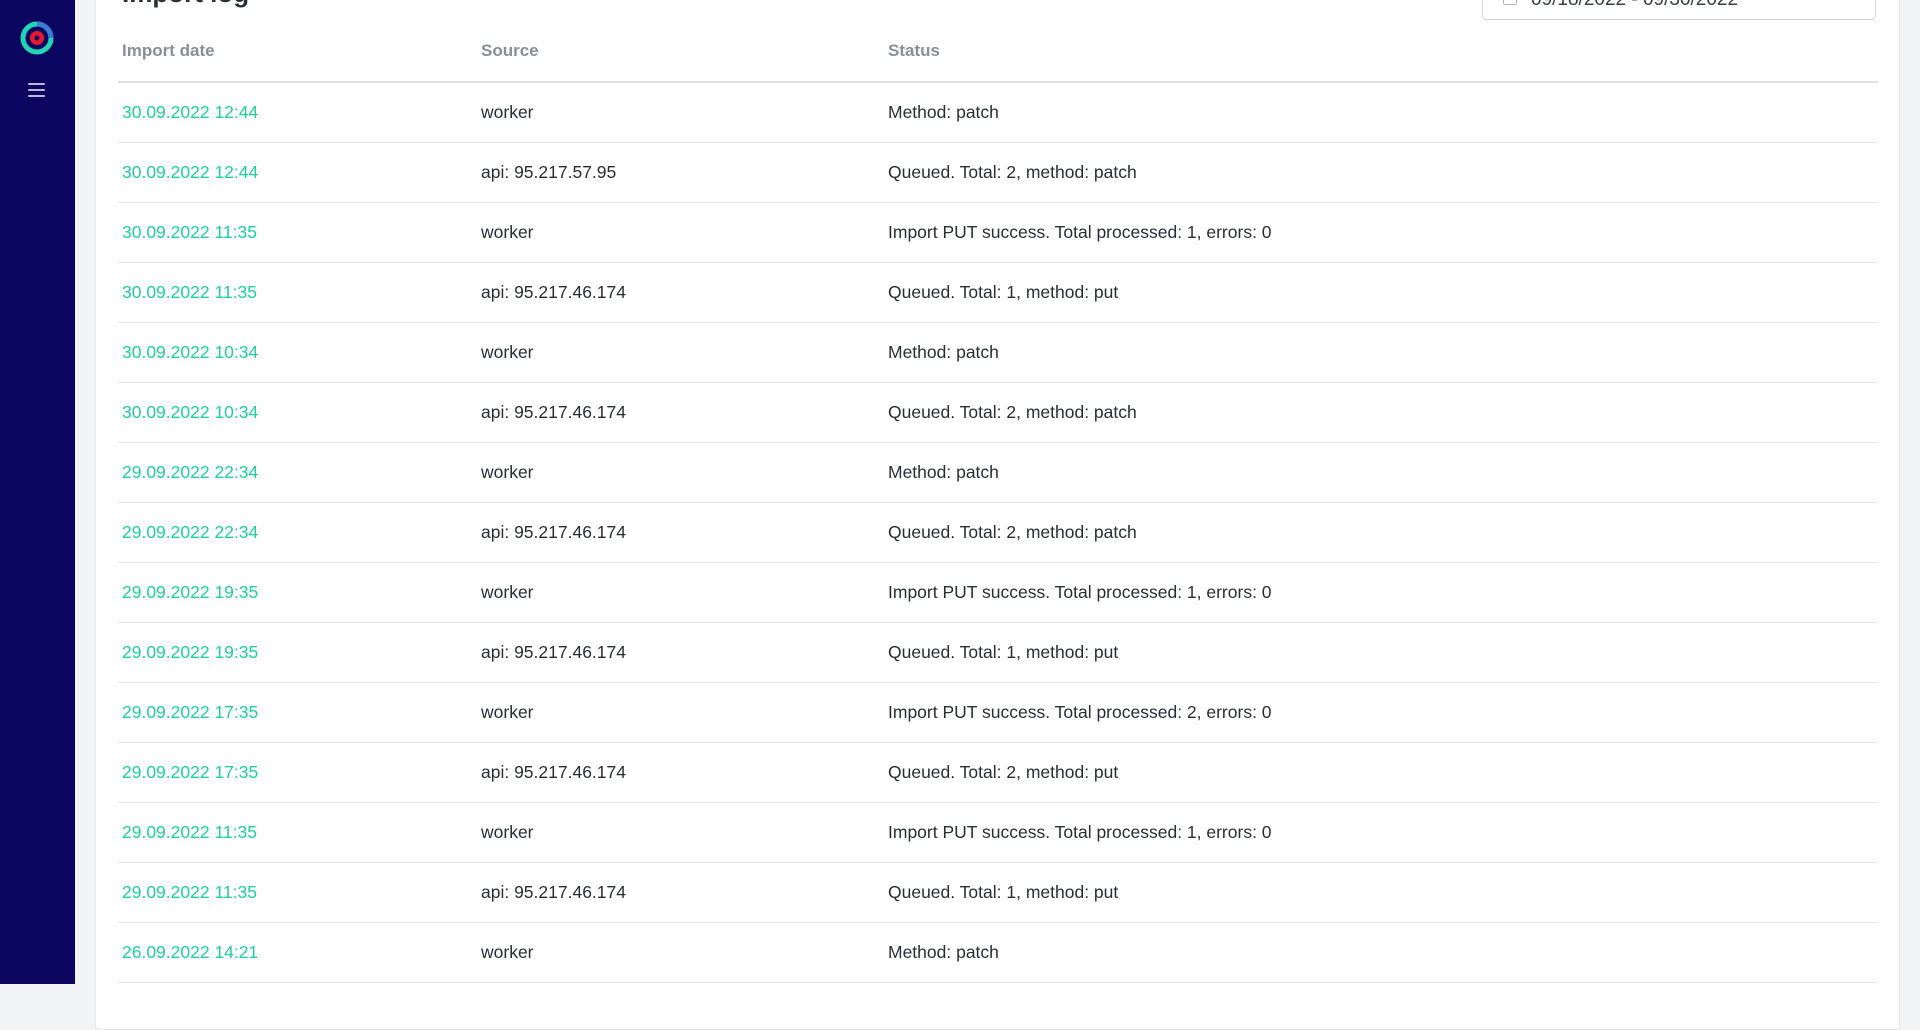 This screenshot has width=1920, height=1030. What do you see at coordinates (37, 90) in the screenshot?
I see `hamburger-menu-icon` at bounding box center [37, 90].